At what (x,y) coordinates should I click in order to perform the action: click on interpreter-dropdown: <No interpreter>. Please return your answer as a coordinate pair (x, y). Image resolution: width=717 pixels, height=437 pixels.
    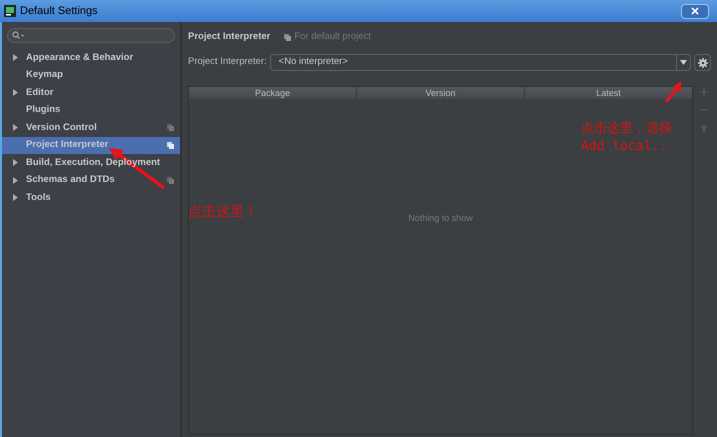
    Looking at the image, I should click on (480, 62).